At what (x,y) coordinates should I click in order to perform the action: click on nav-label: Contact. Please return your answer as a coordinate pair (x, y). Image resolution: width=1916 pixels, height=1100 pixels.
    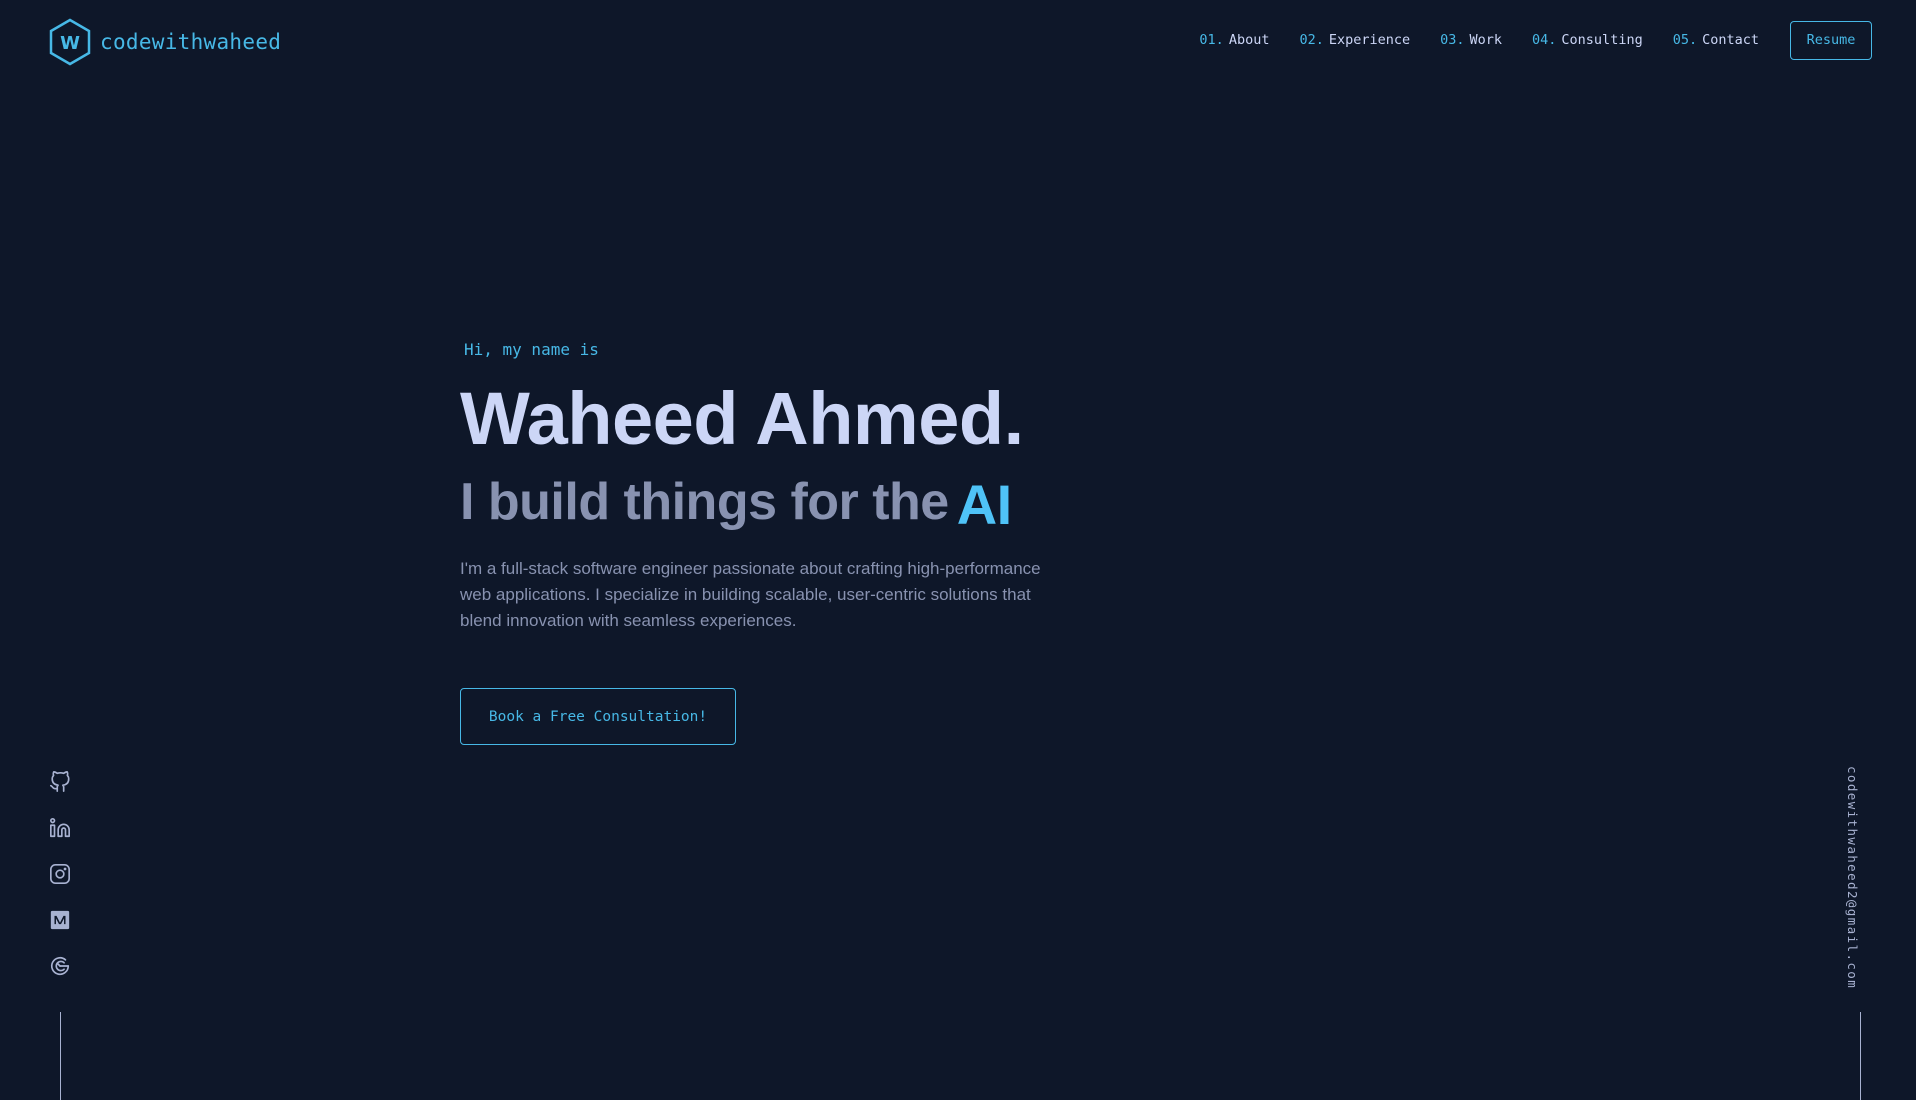
    Looking at the image, I should click on (1730, 40).